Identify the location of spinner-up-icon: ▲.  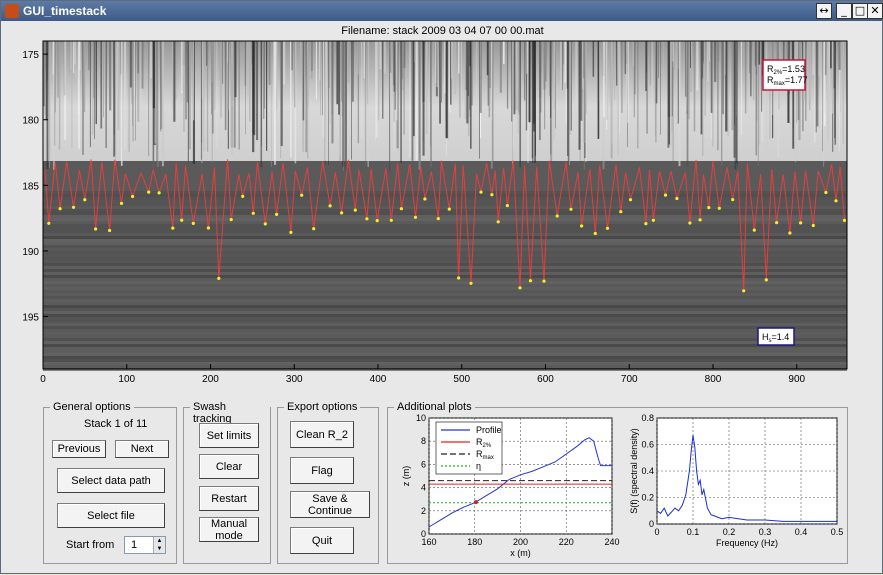
(159, 541).